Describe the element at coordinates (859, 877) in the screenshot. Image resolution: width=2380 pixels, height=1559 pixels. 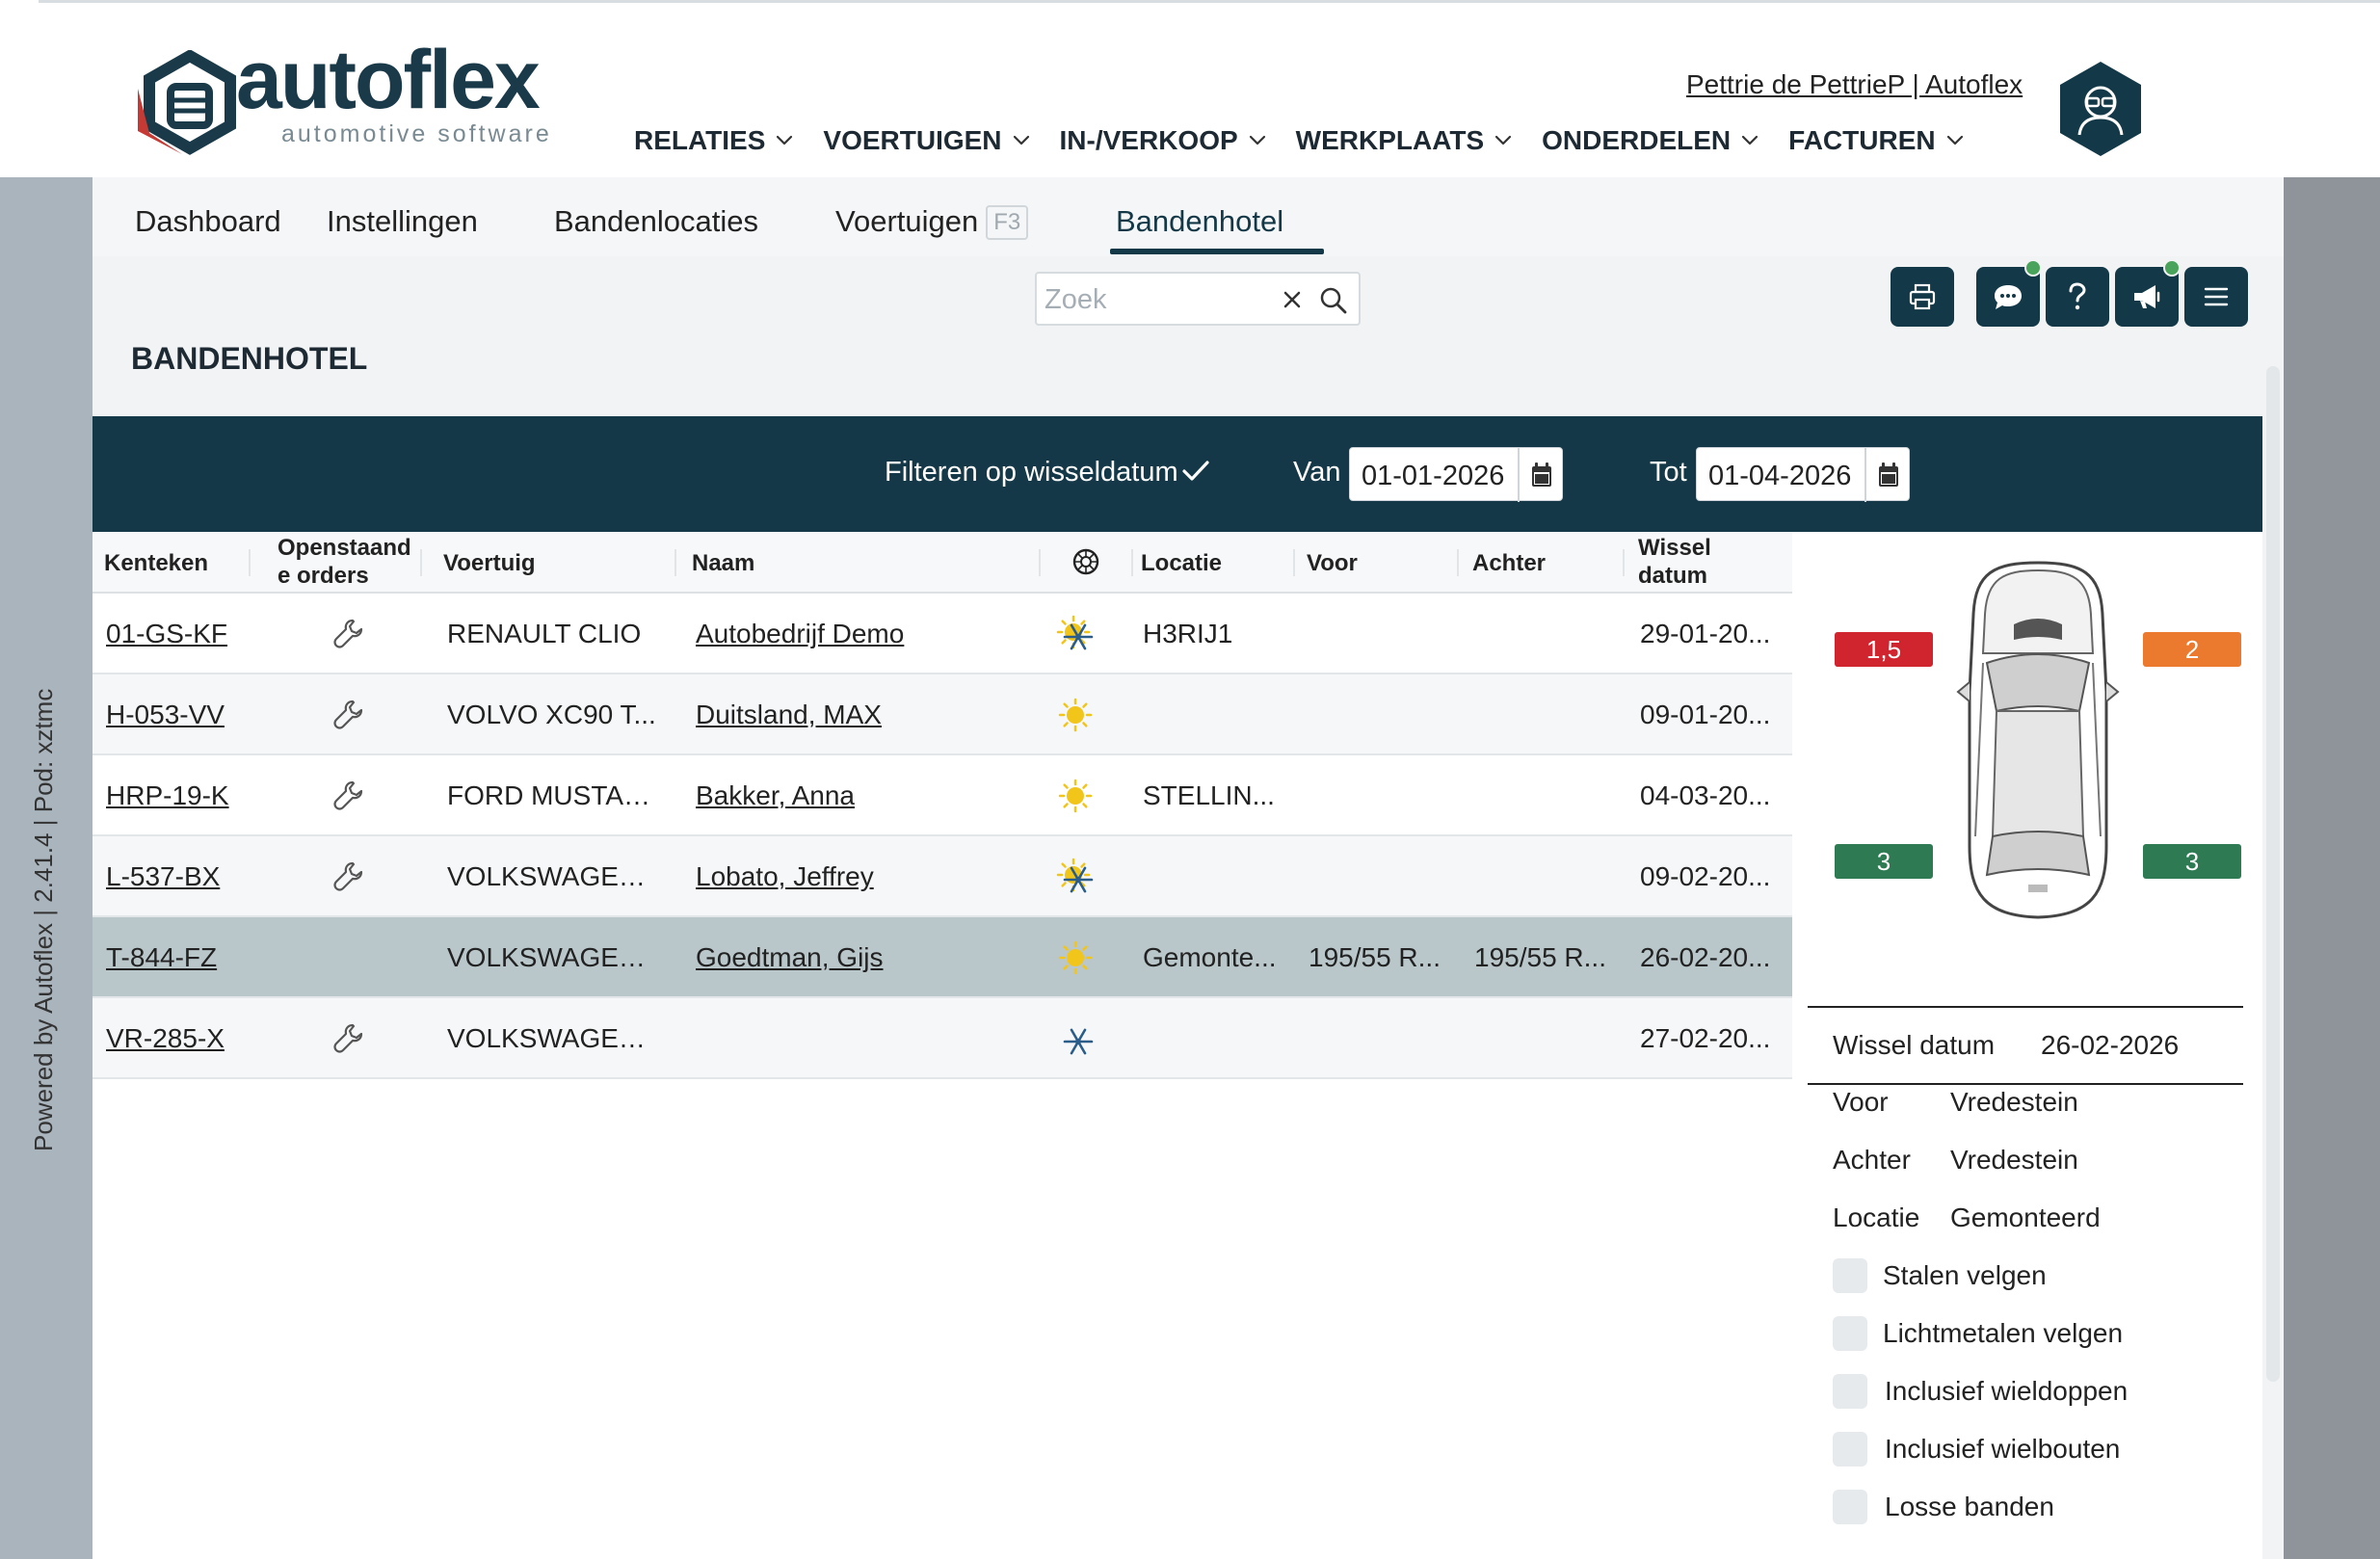
I see `naam-link: Lobato, Jeffrey` at that location.